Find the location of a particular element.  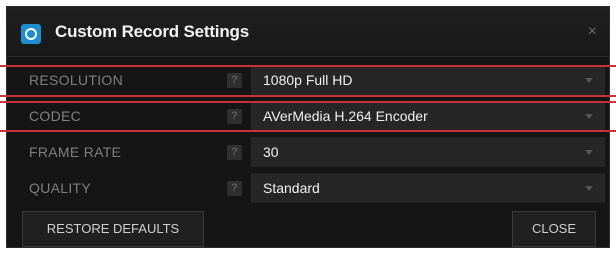

frame-rate-value: 30 is located at coordinates (271, 152).